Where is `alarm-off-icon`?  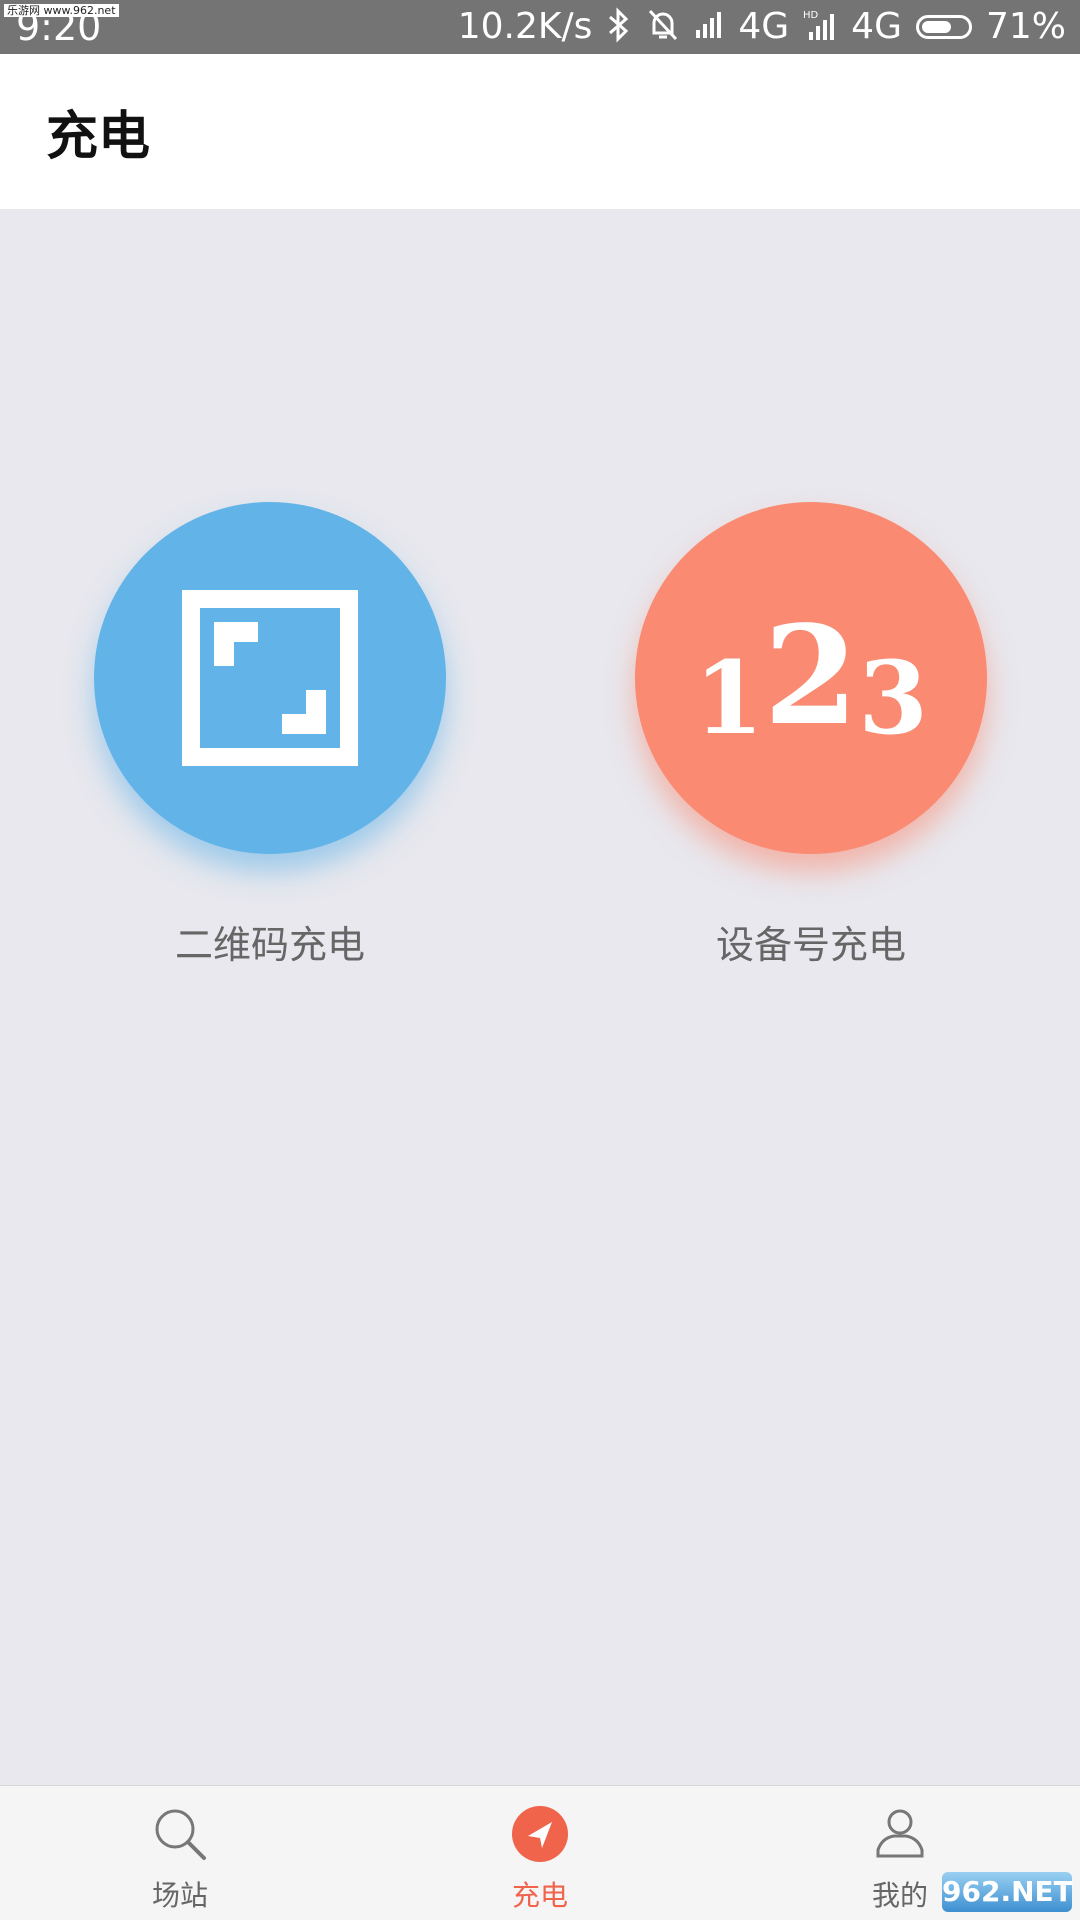
alarm-off-icon is located at coordinates (663, 27).